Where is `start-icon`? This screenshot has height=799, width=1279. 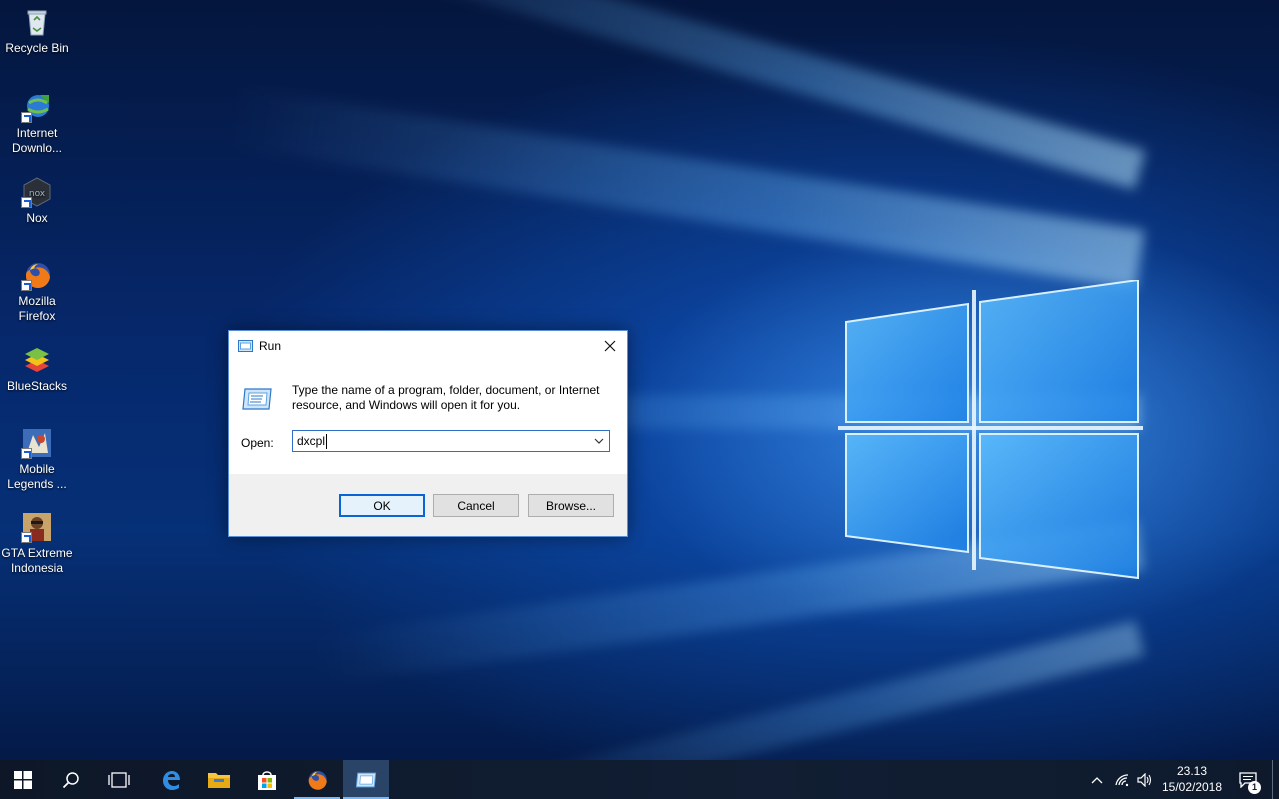
start-icon is located at coordinates (23, 779).